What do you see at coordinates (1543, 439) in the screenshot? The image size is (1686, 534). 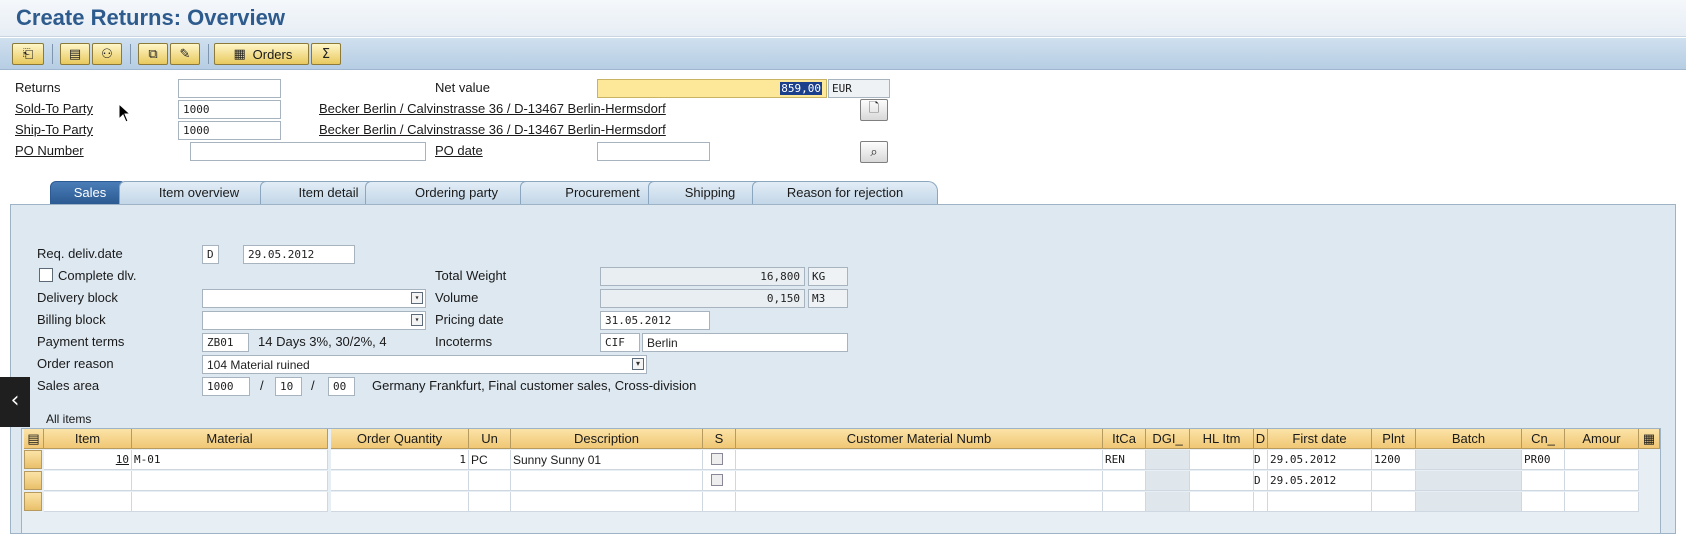 I see `col-condition: Cn_` at bounding box center [1543, 439].